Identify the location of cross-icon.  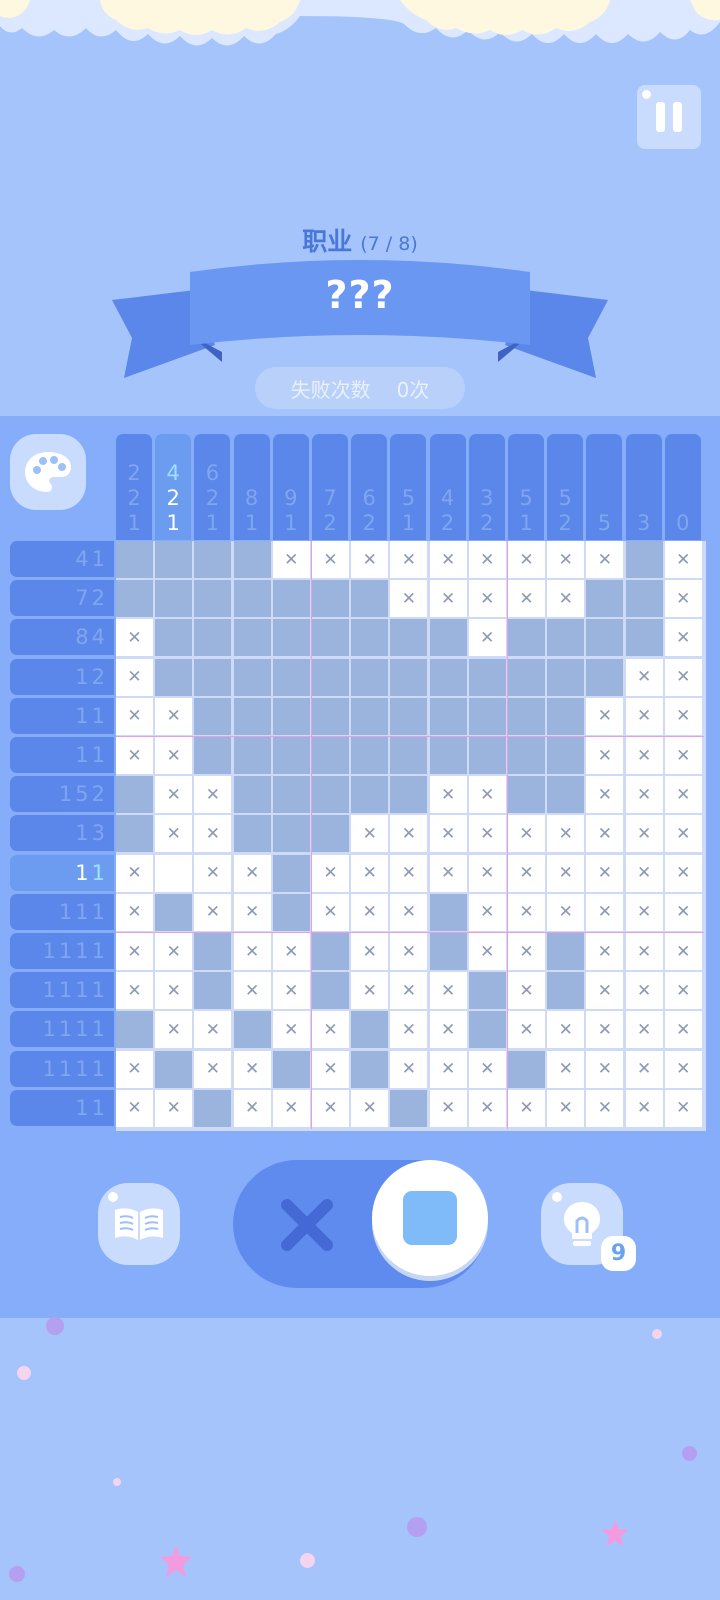
(307, 1225).